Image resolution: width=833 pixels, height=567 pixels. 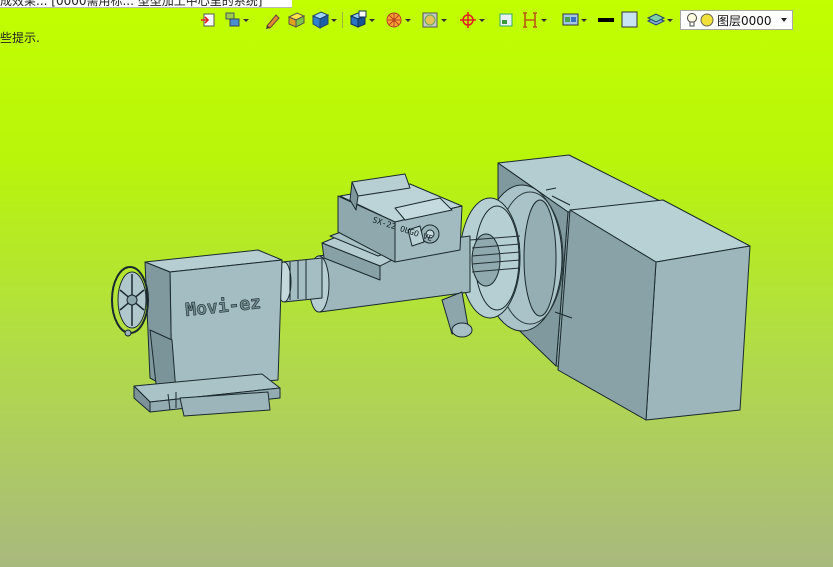 What do you see at coordinates (670, 20) in the screenshot?
I see `layer-stack-dropdown` at bounding box center [670, 20].